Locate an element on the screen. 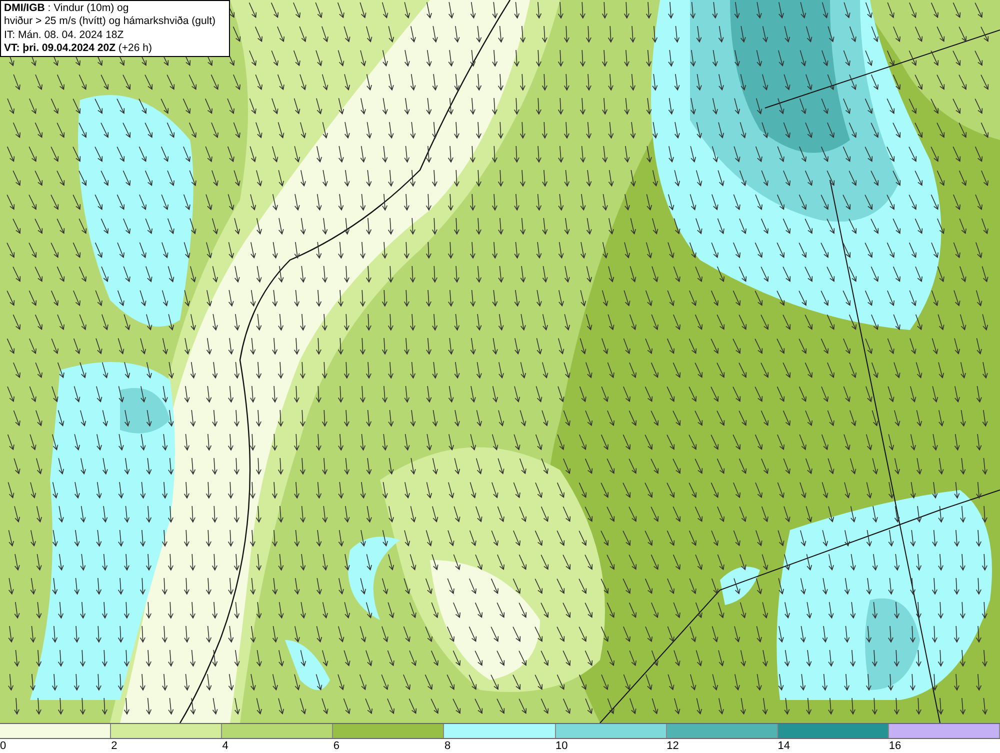 The height and width of the screenshot is (753, 1000). title-line: IT: Mán. 08. 04. 2024 18Z is located at coordinates (64, 35).